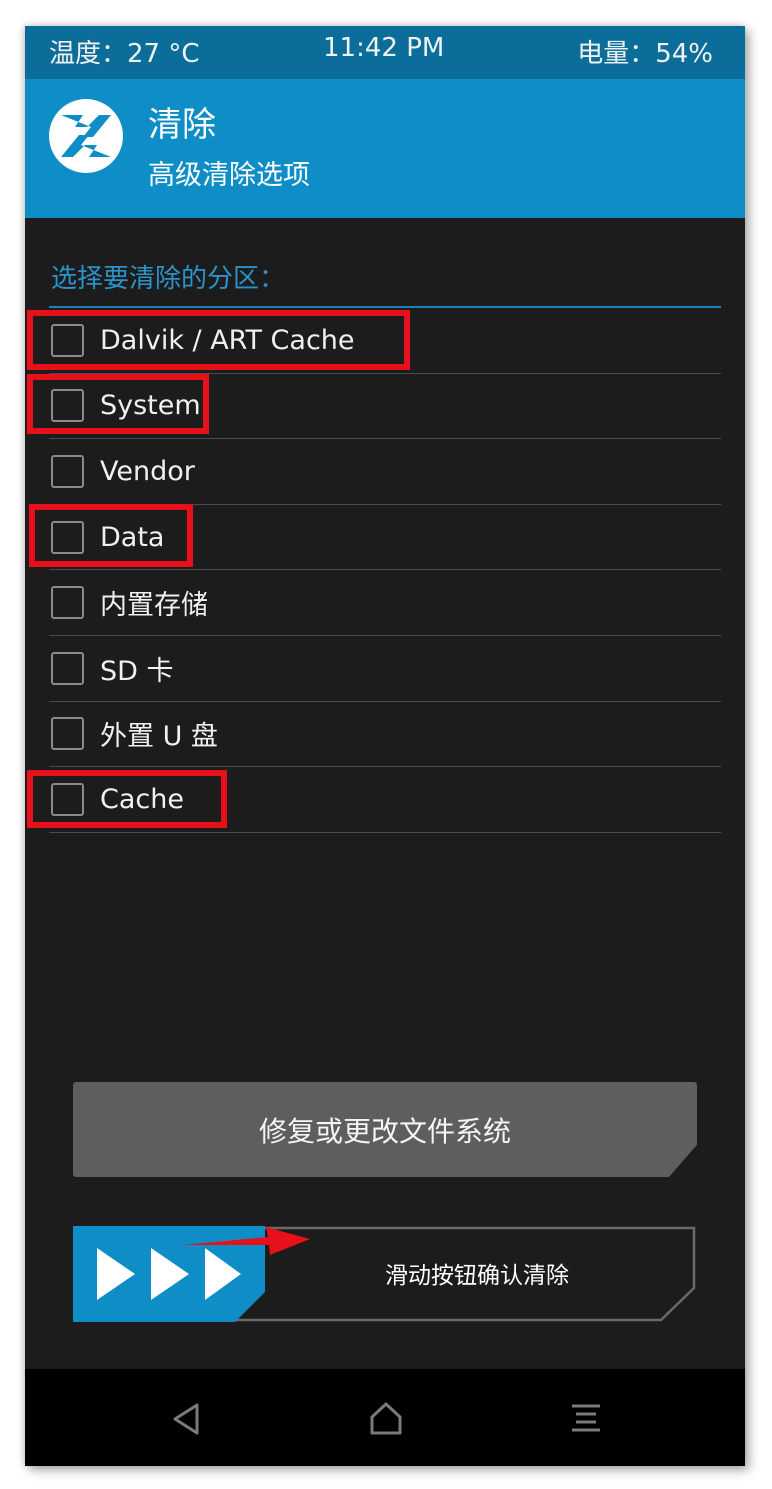 This screenshot has height=1489, width=772. I want to click on swipe-to-wipe-slider: 滑动按钮确认清除, so click(385, 1274).